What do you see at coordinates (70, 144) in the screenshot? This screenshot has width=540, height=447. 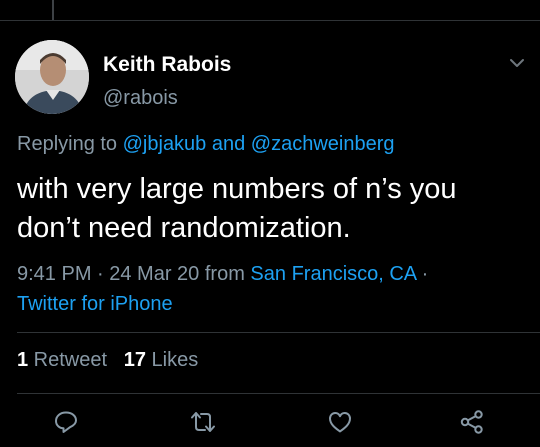 I see `replying-prefix: Replying to` at bounding box center [70, 144].